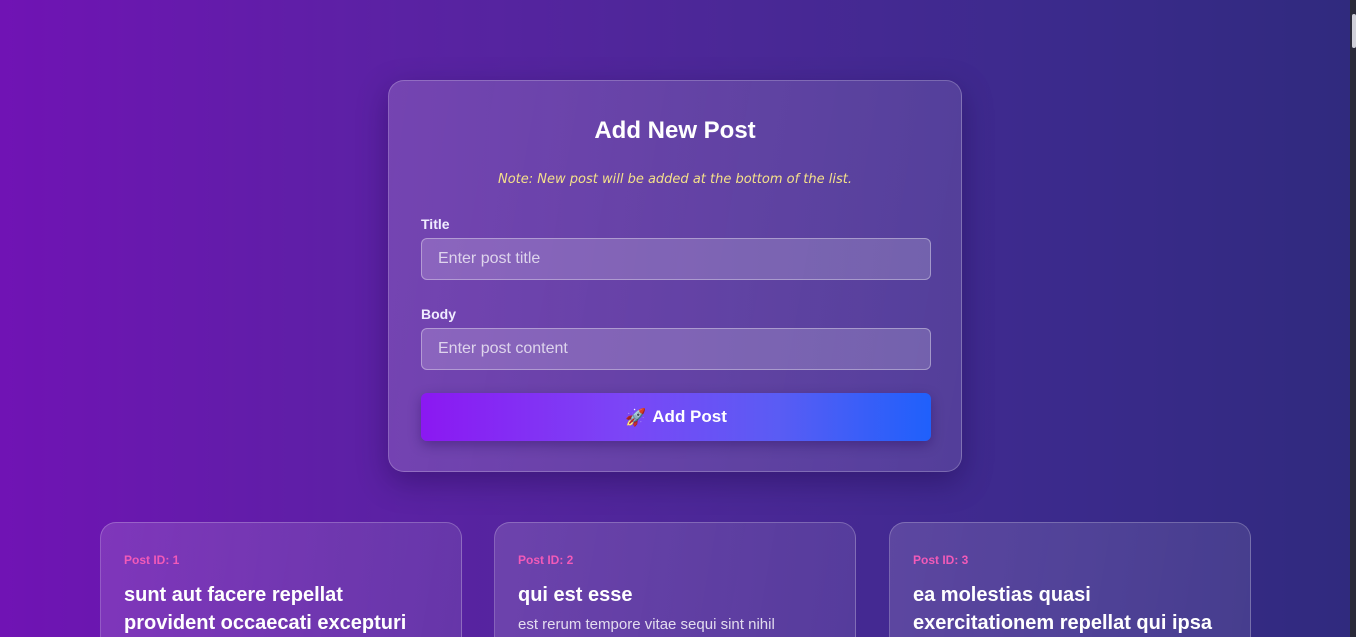 Image resolution: width=1356 pixels, height=637 pixels. Describe the element at coordinates (438, 314) in the screenshot. I see `body-field-label: Body` at that location.